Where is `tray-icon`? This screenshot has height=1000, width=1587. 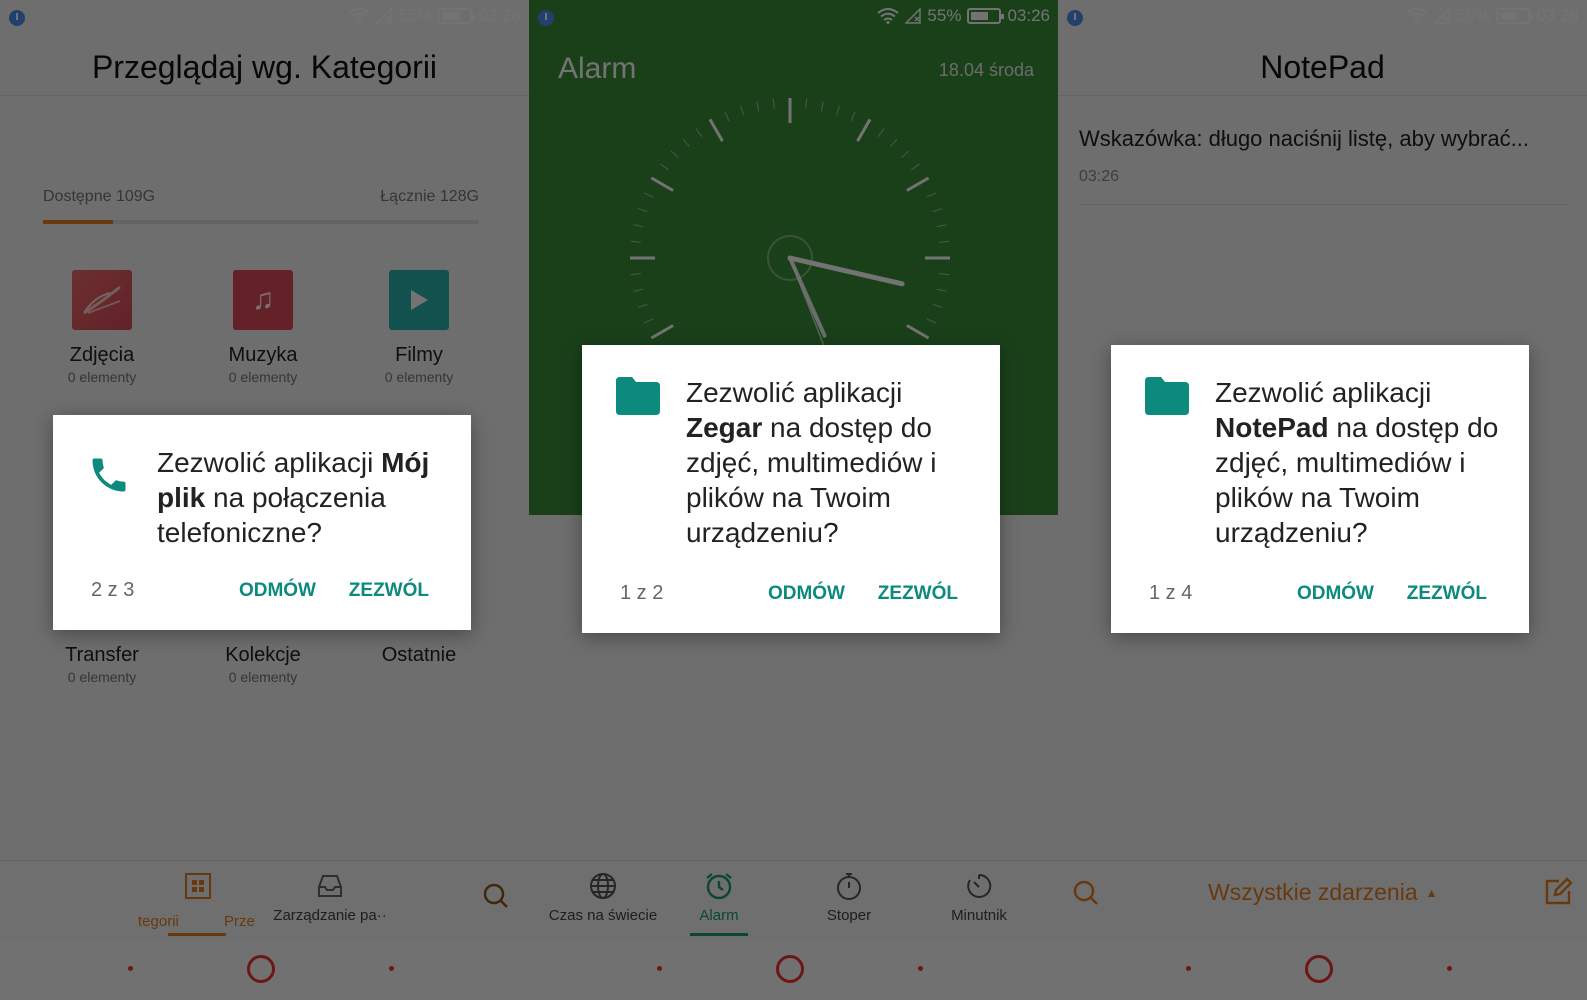 tray-icon is located at coordinates (330, 886).